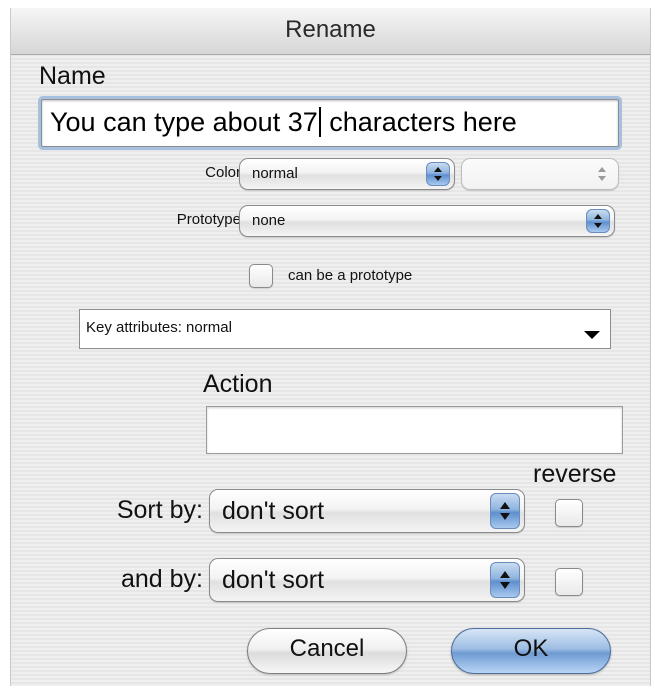 The width and height of the screenshot is (655, 690). I want to click on and-by-label: and by:, so click(161, 579).